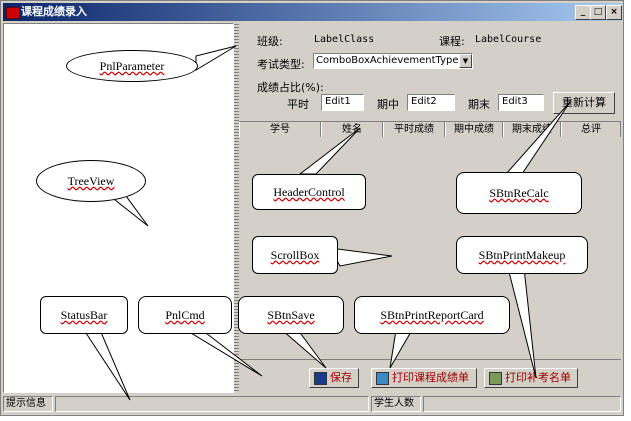 This screenshot has height=421, width=631. I want to click on header-col-regular: 平时成绩, so click(414, 129).